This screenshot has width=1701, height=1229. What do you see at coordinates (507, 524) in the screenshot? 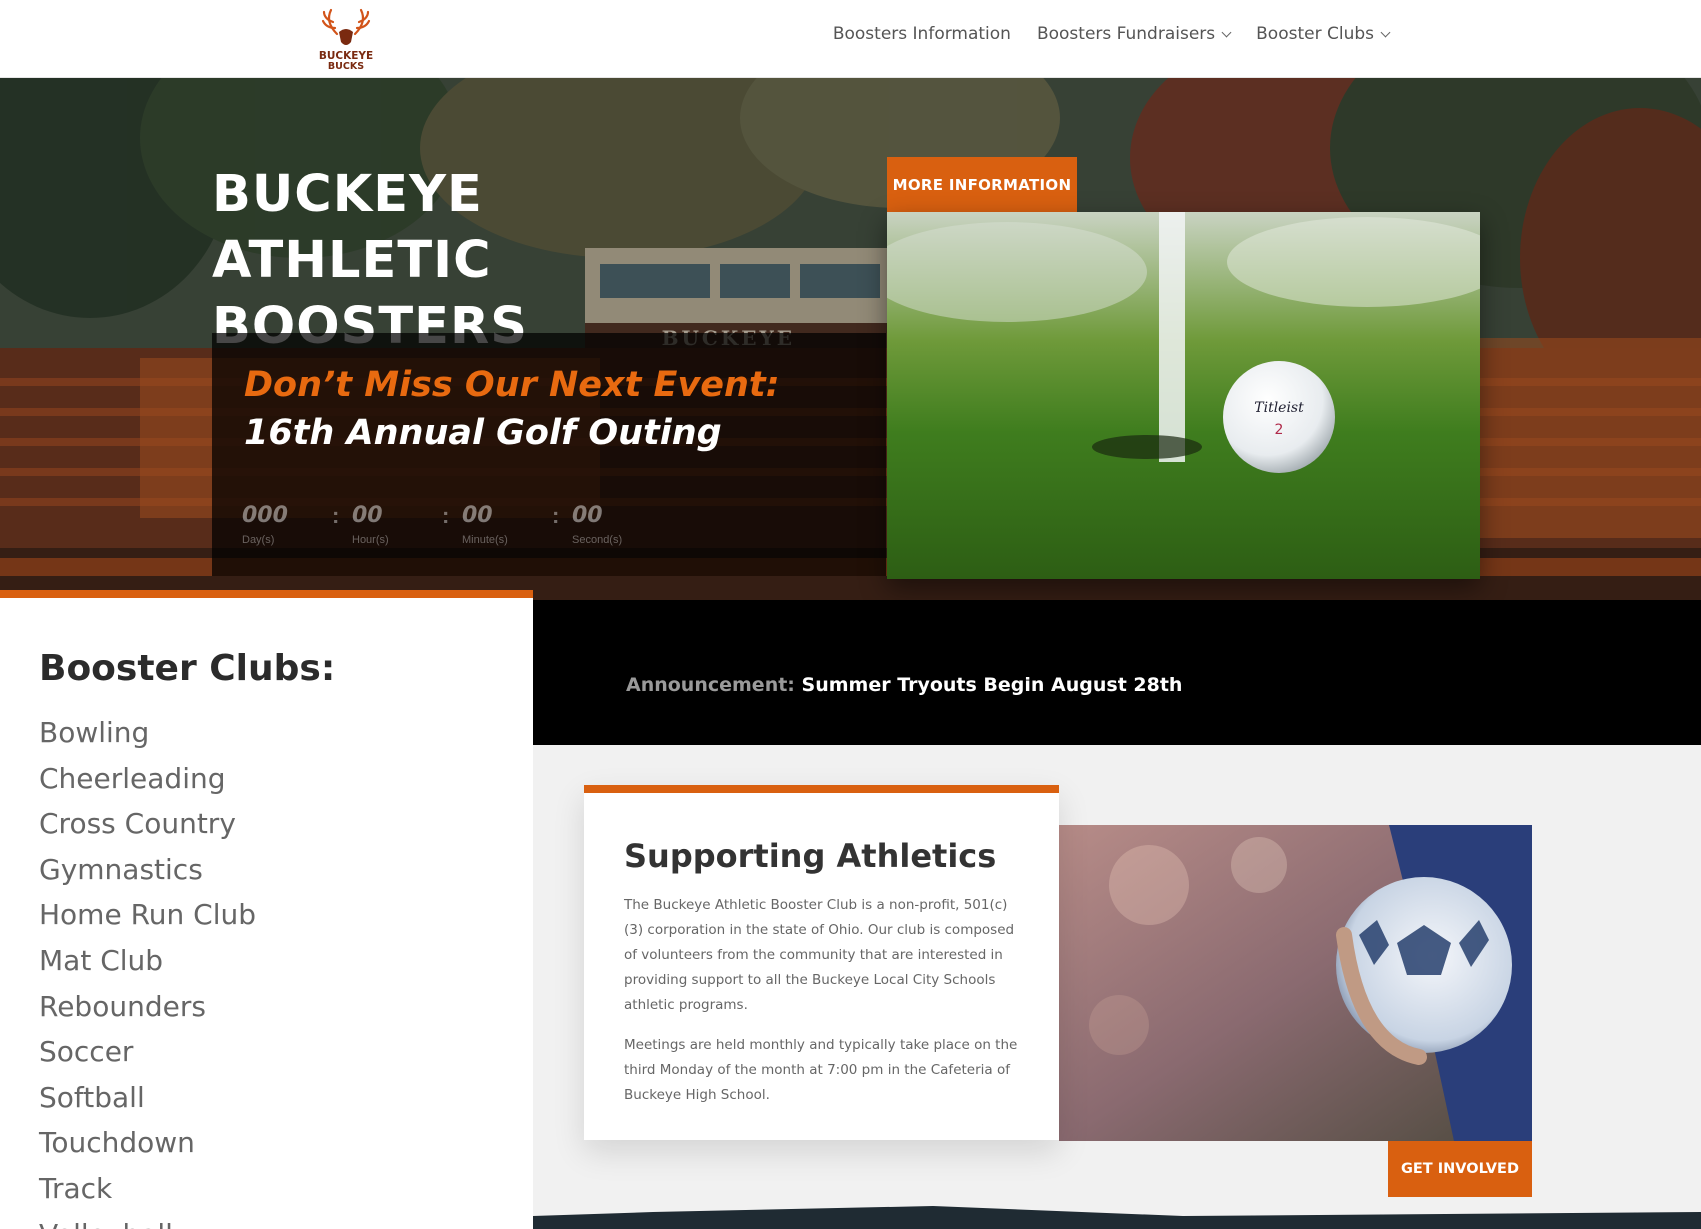
I see `countdown-minutes: 00 Minute(s)` at bounding box center [507, 524].